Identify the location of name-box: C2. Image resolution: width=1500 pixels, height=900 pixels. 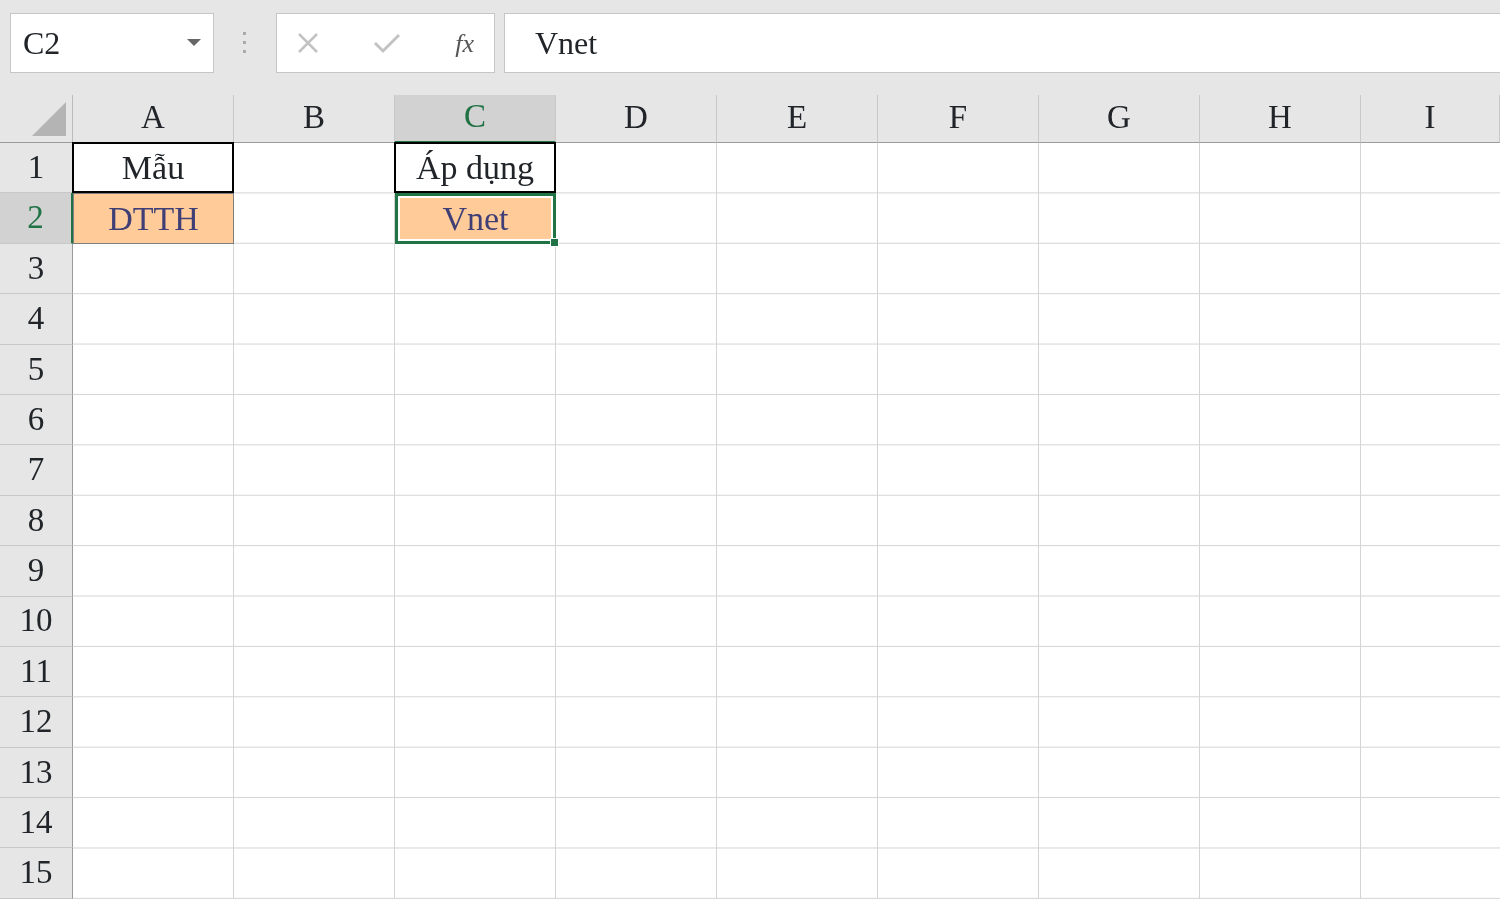
(112, 43).